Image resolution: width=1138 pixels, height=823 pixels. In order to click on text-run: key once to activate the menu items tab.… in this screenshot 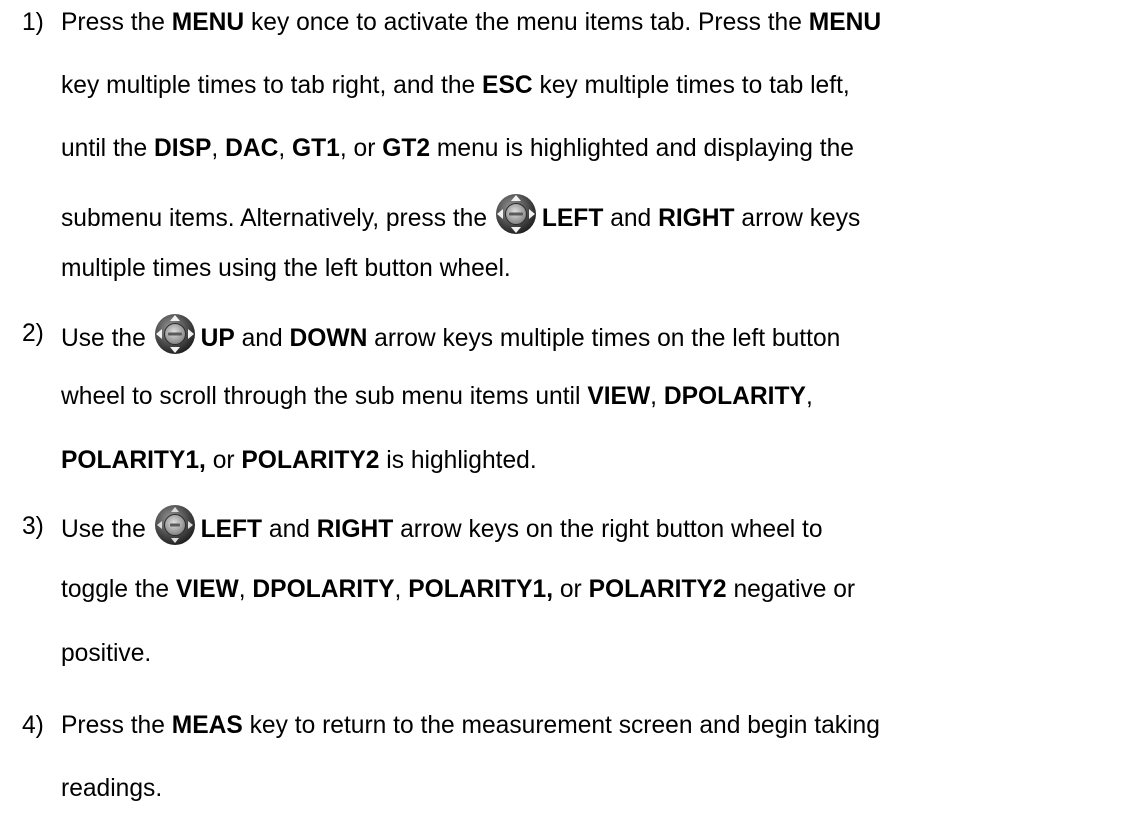, I will do `click(526, 22)`.